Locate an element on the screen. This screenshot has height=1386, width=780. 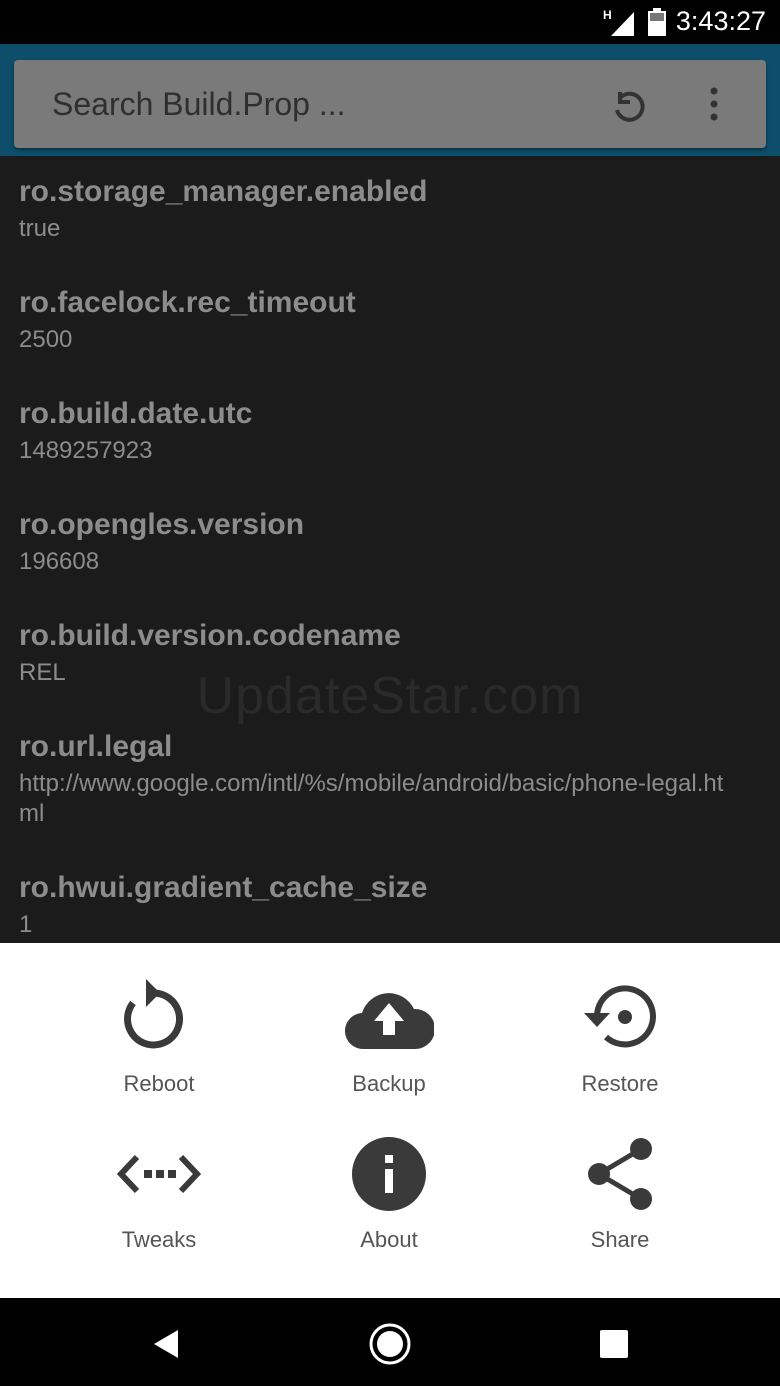
restore-icon is located at coordinates (620, 1016).